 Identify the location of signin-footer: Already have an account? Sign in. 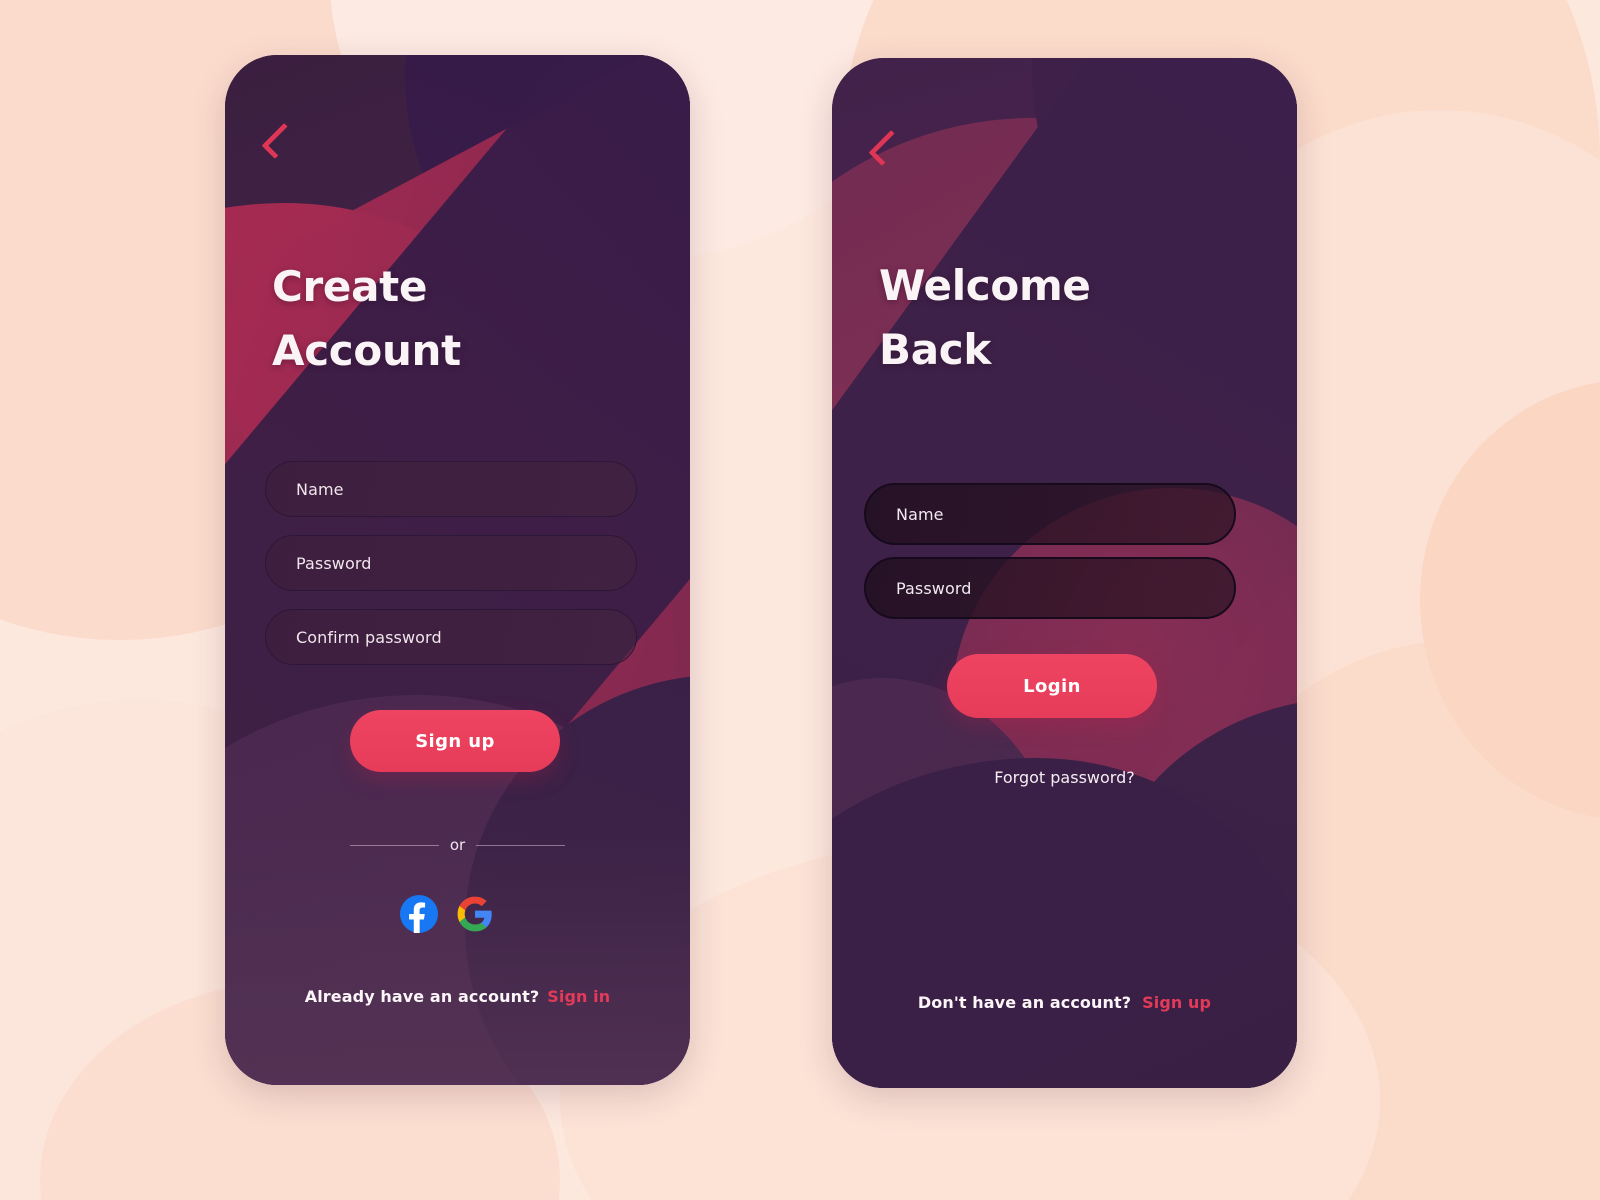
(457, 996).